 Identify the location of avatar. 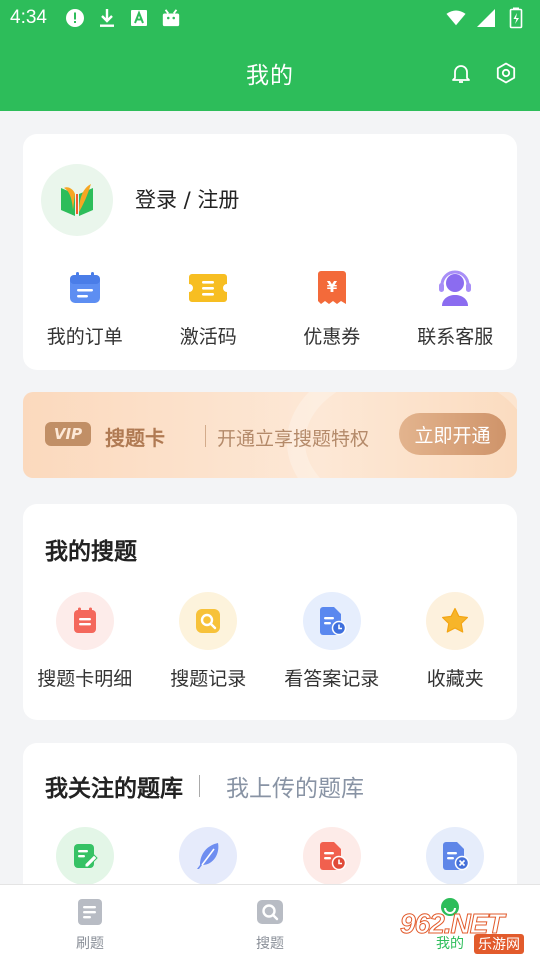
(77, 200).